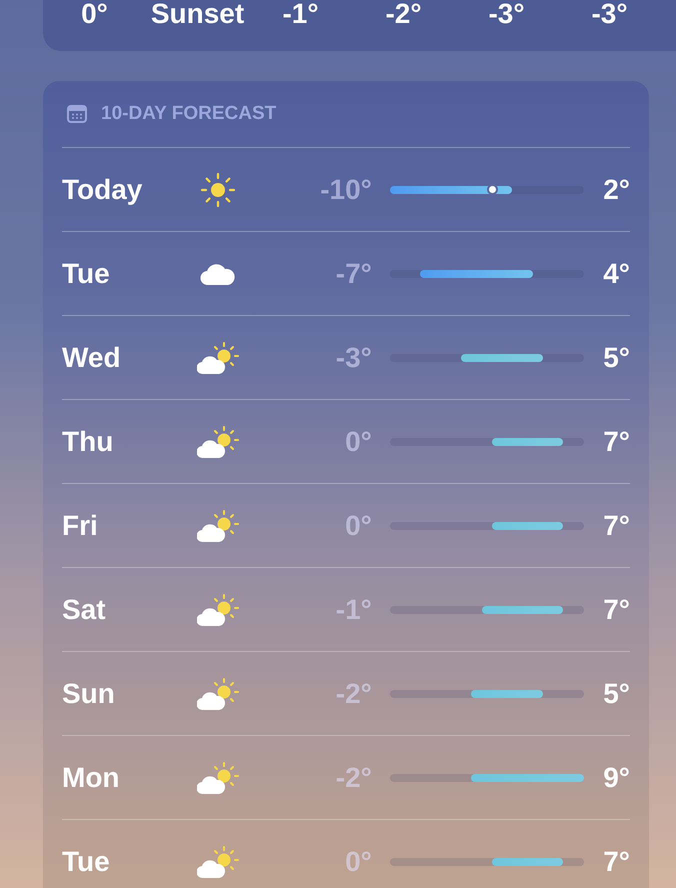 The width and height of the screenshot is (676, 888). Describe the element at coordinates (84, 610) in the screenshot. I see `day-label: Sat` at that location.